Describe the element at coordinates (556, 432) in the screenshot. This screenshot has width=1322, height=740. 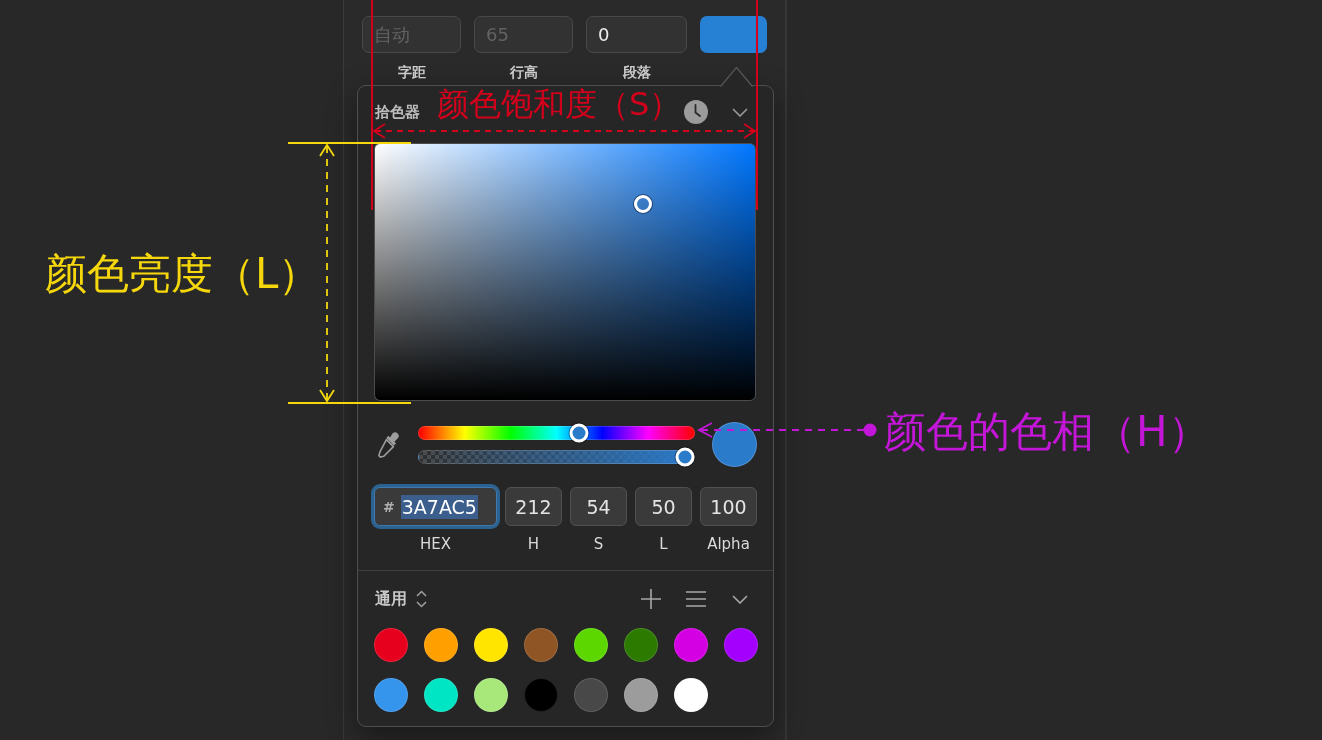
I see `hue-slider` at that location.